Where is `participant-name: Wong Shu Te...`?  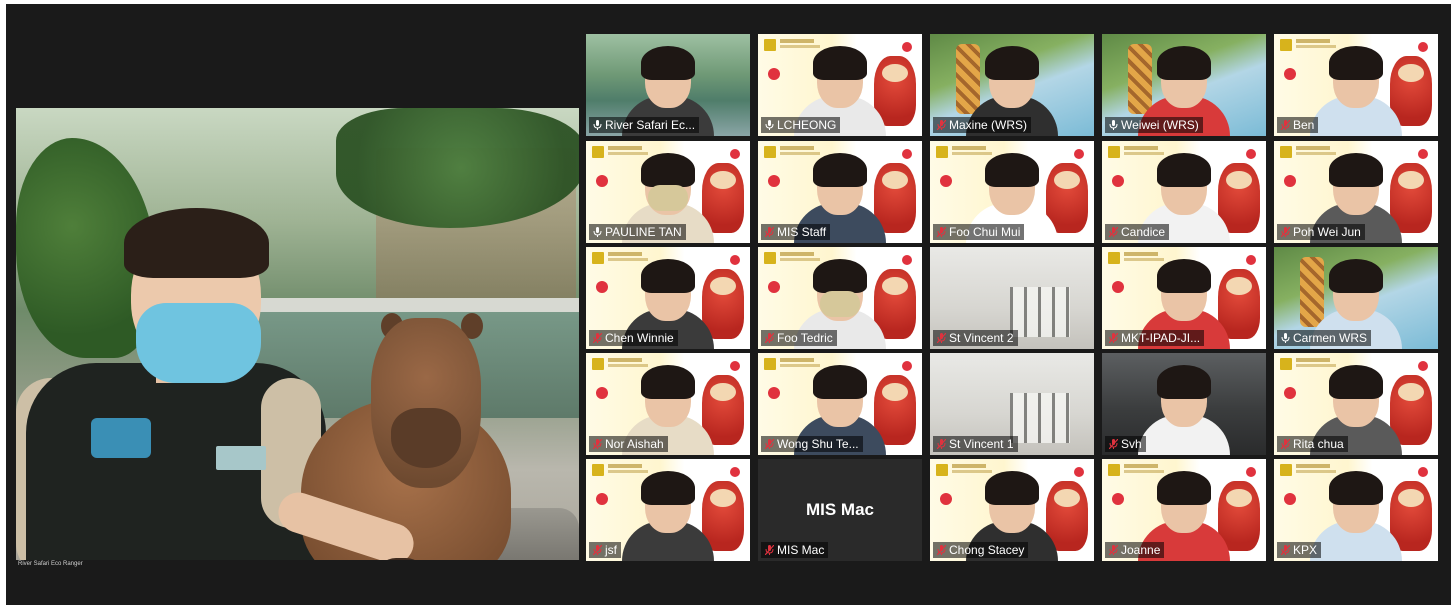
participant-name: Wong Shu Te... is located at coordinates (818, 444).